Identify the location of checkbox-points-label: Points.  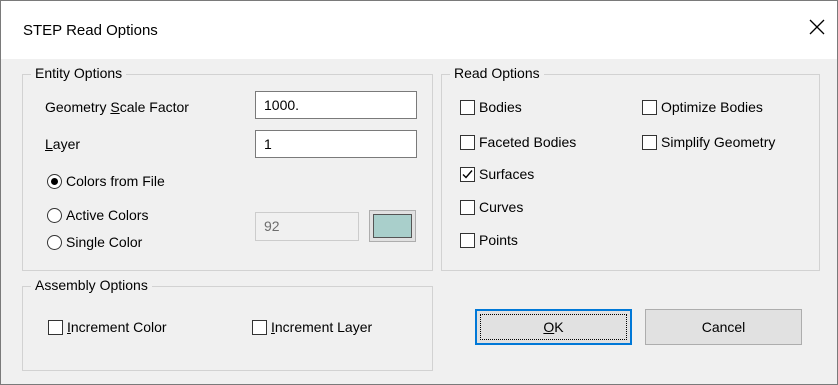
(498, 240).